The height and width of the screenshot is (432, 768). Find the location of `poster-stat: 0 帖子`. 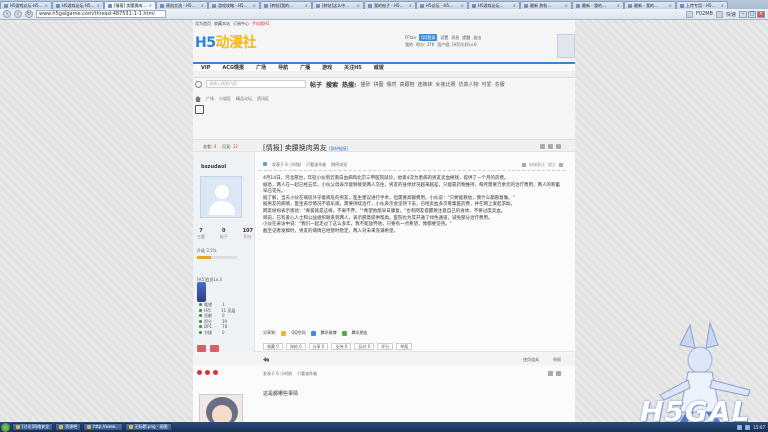

poster-stat: 0 帖子 is located at coordinates (224, 234).